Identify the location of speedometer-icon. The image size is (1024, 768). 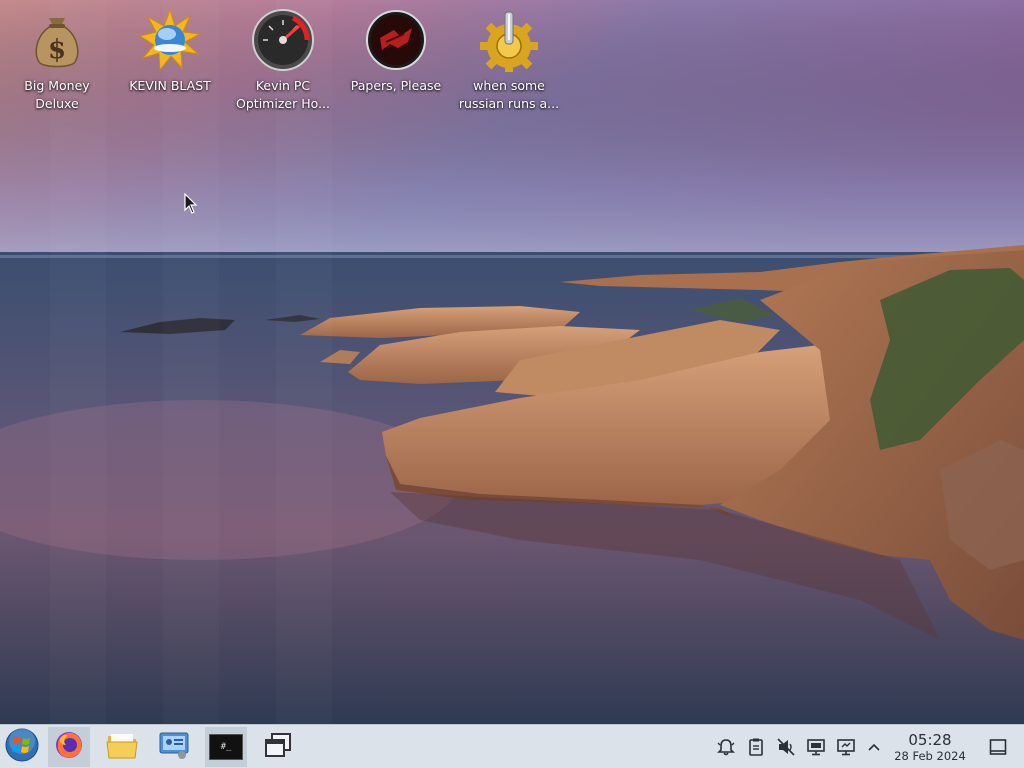
(283, 40).